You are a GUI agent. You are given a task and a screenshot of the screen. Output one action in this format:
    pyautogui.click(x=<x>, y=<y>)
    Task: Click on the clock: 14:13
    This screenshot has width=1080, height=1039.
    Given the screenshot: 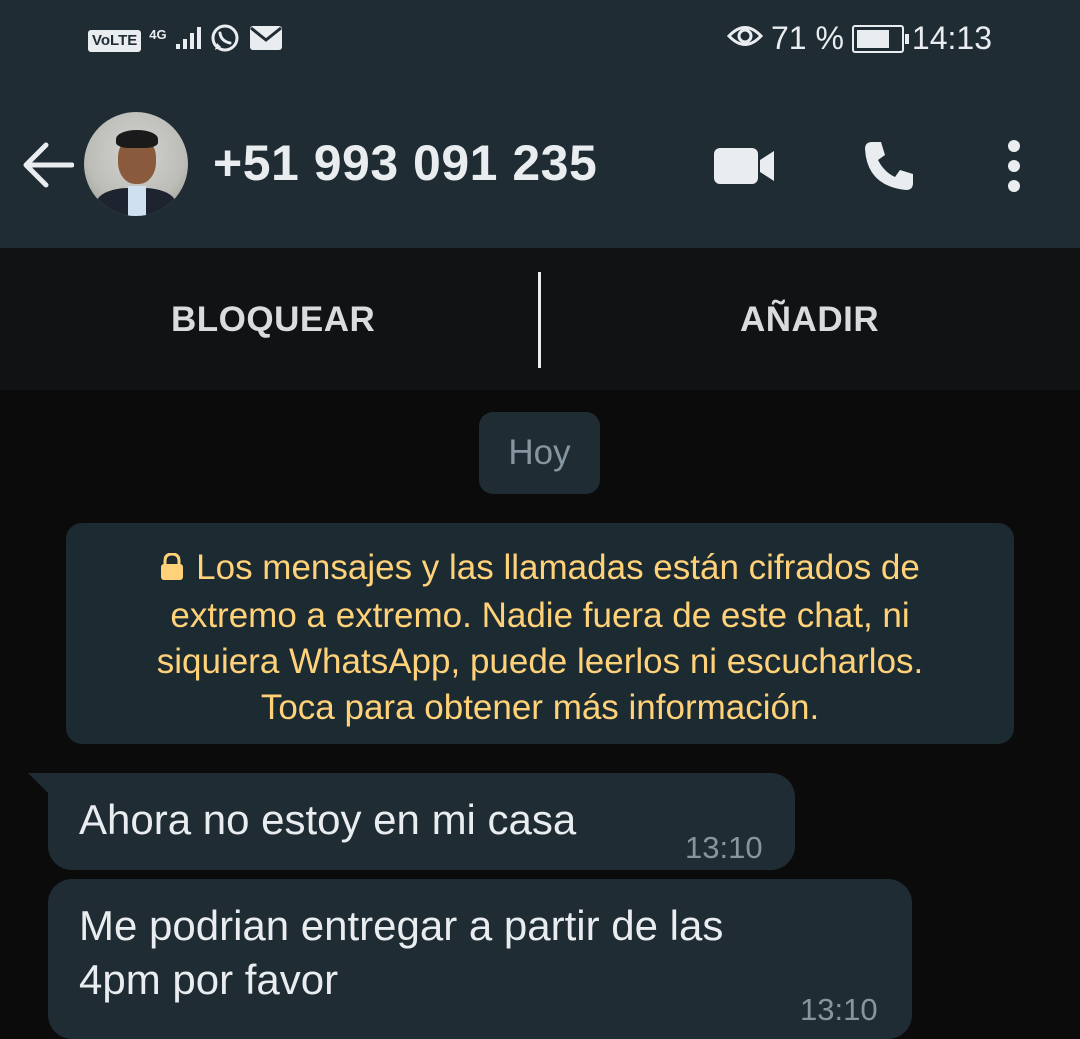 What is the action you would take?
    pyautogui.click(x=951, y=38)
    